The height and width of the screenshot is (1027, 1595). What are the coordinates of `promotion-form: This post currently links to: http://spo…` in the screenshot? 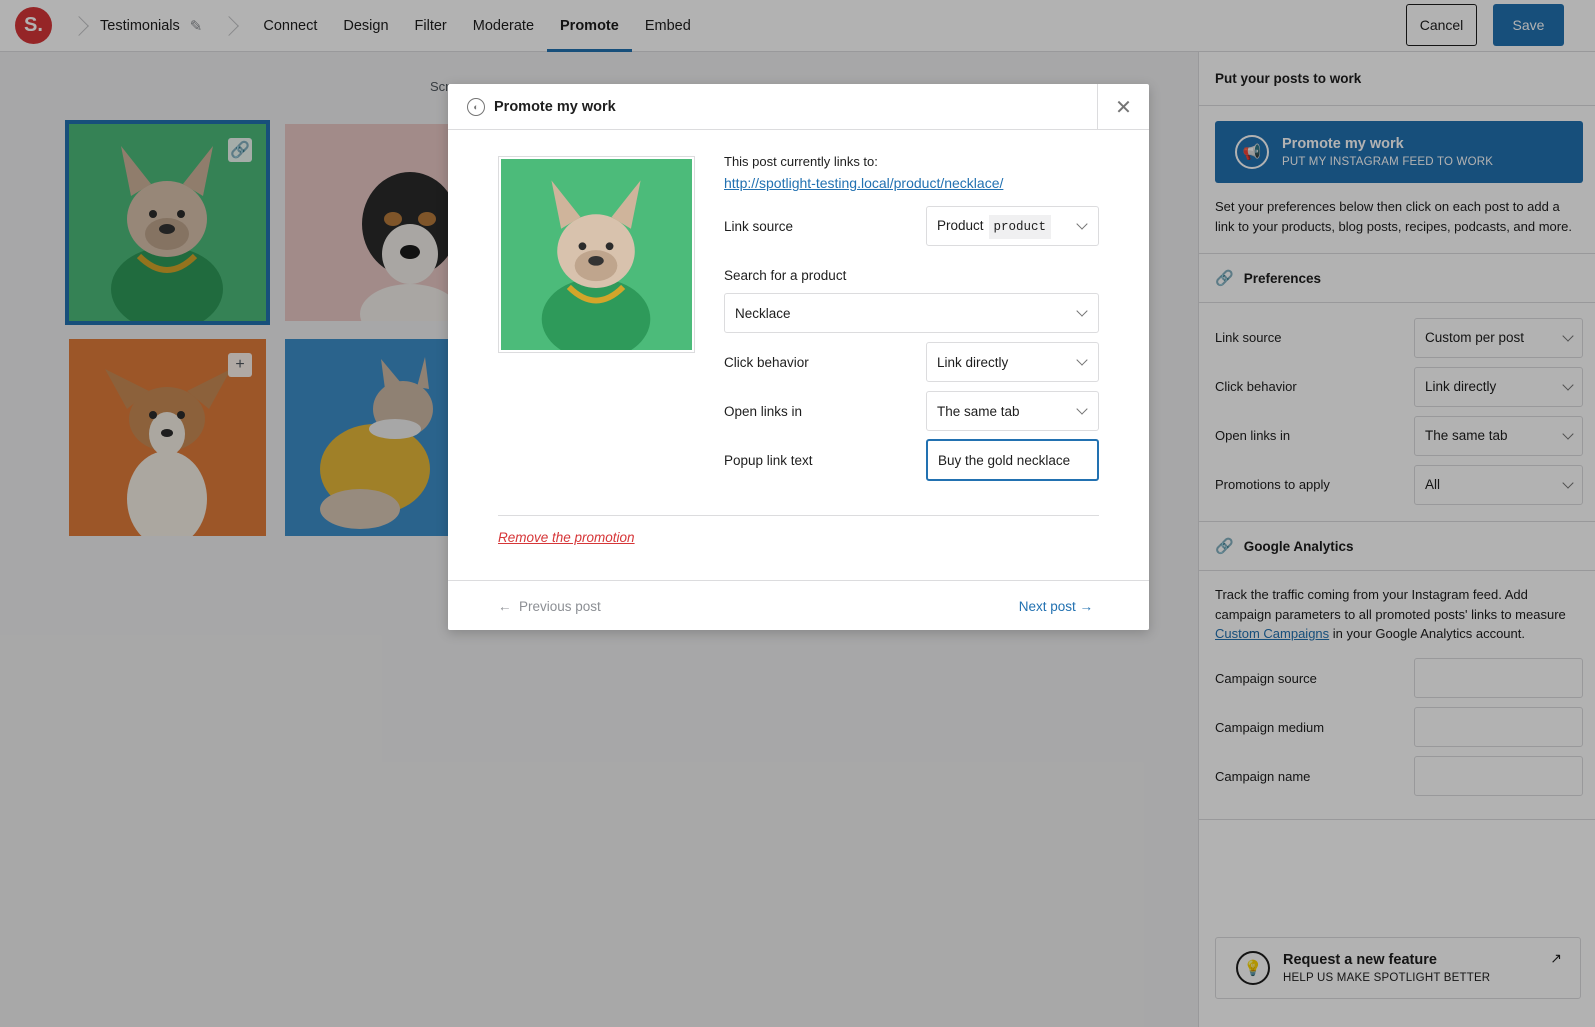 It's located at (911, 317).